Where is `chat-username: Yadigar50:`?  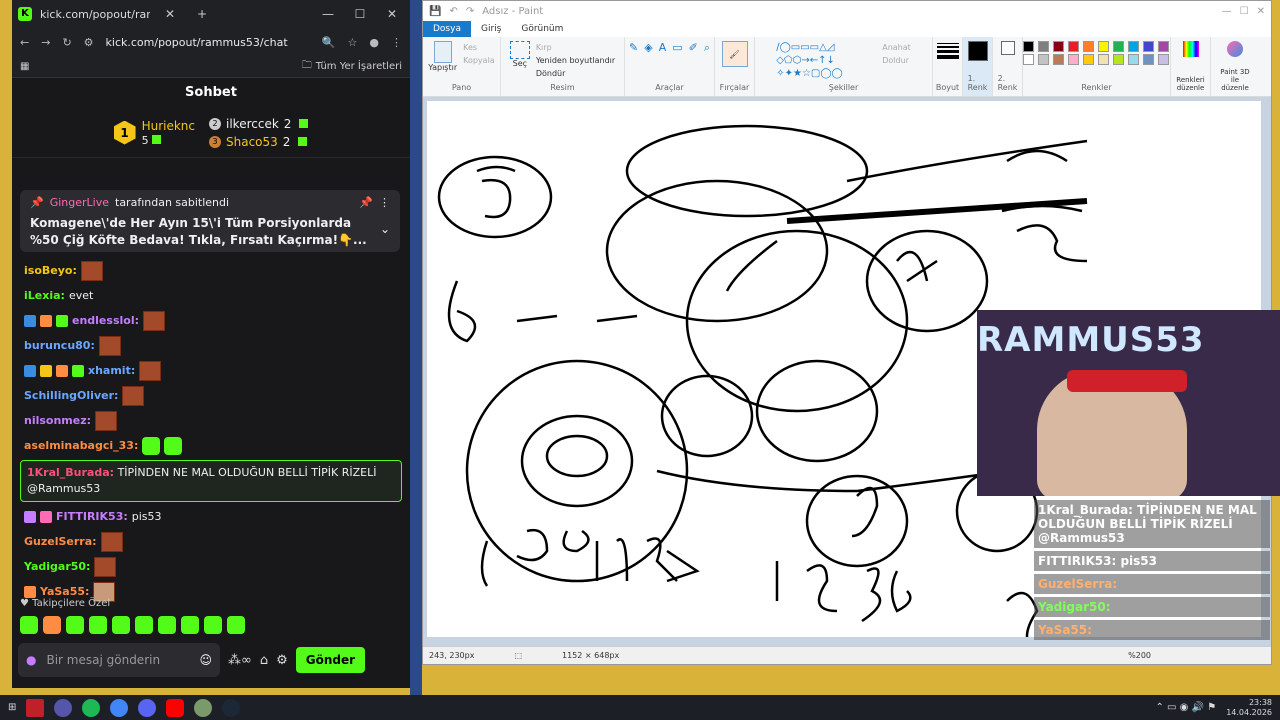 chat-username: Yadigar50: is located at coordinates (57, 566).